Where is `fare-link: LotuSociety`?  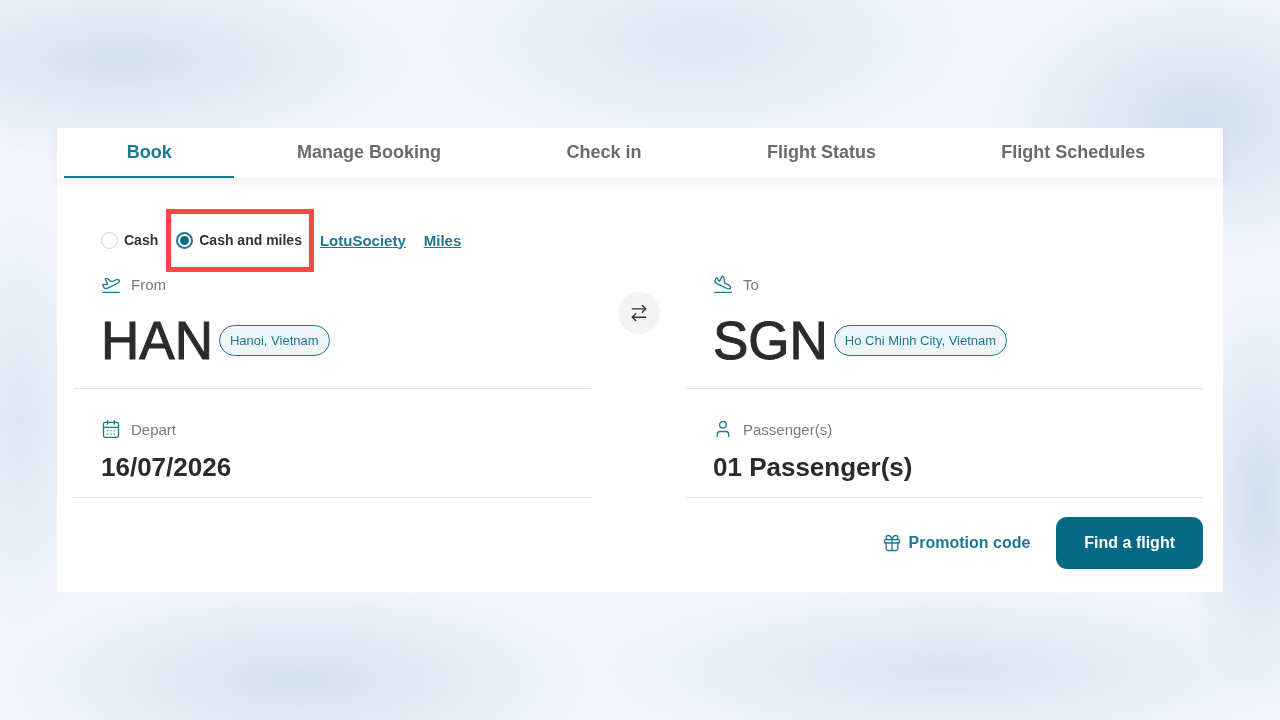
fare-link: LotuSociety is located at coordinates (362, 240).